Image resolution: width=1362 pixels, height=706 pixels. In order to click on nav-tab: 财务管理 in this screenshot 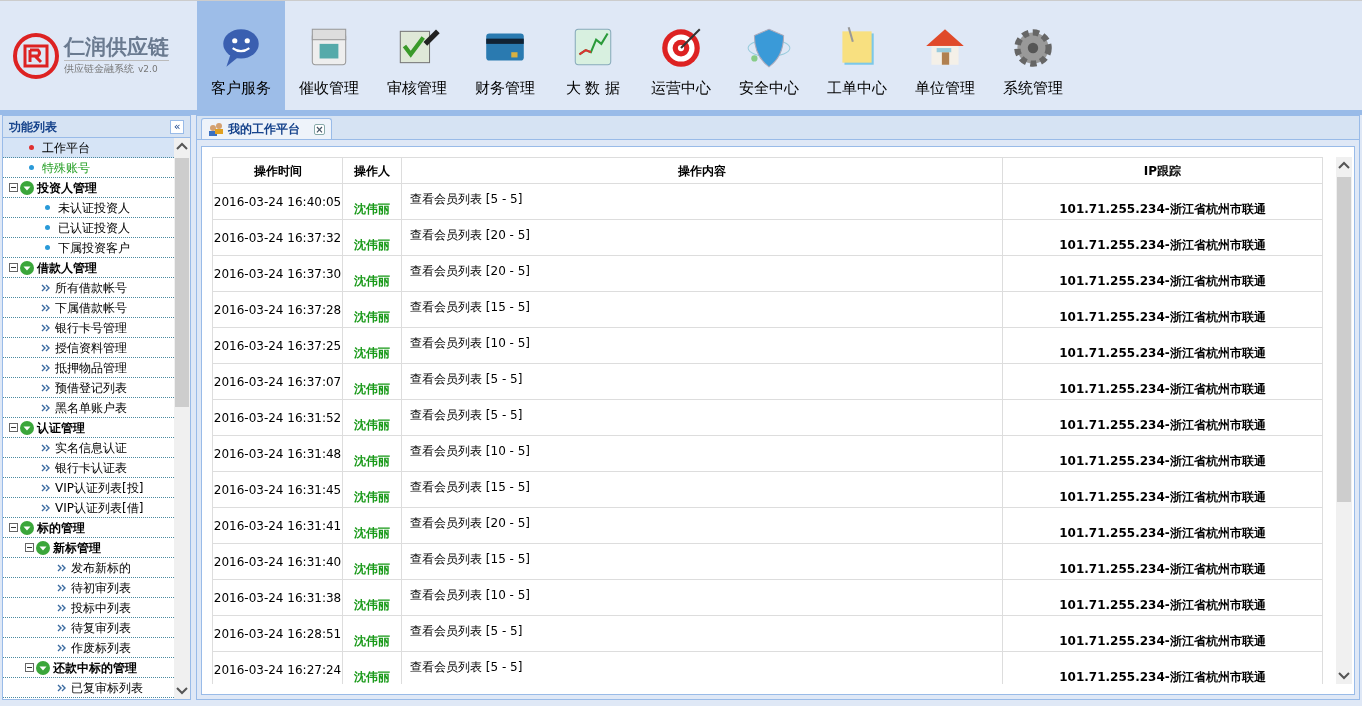, I will do `click(505, 56)`.